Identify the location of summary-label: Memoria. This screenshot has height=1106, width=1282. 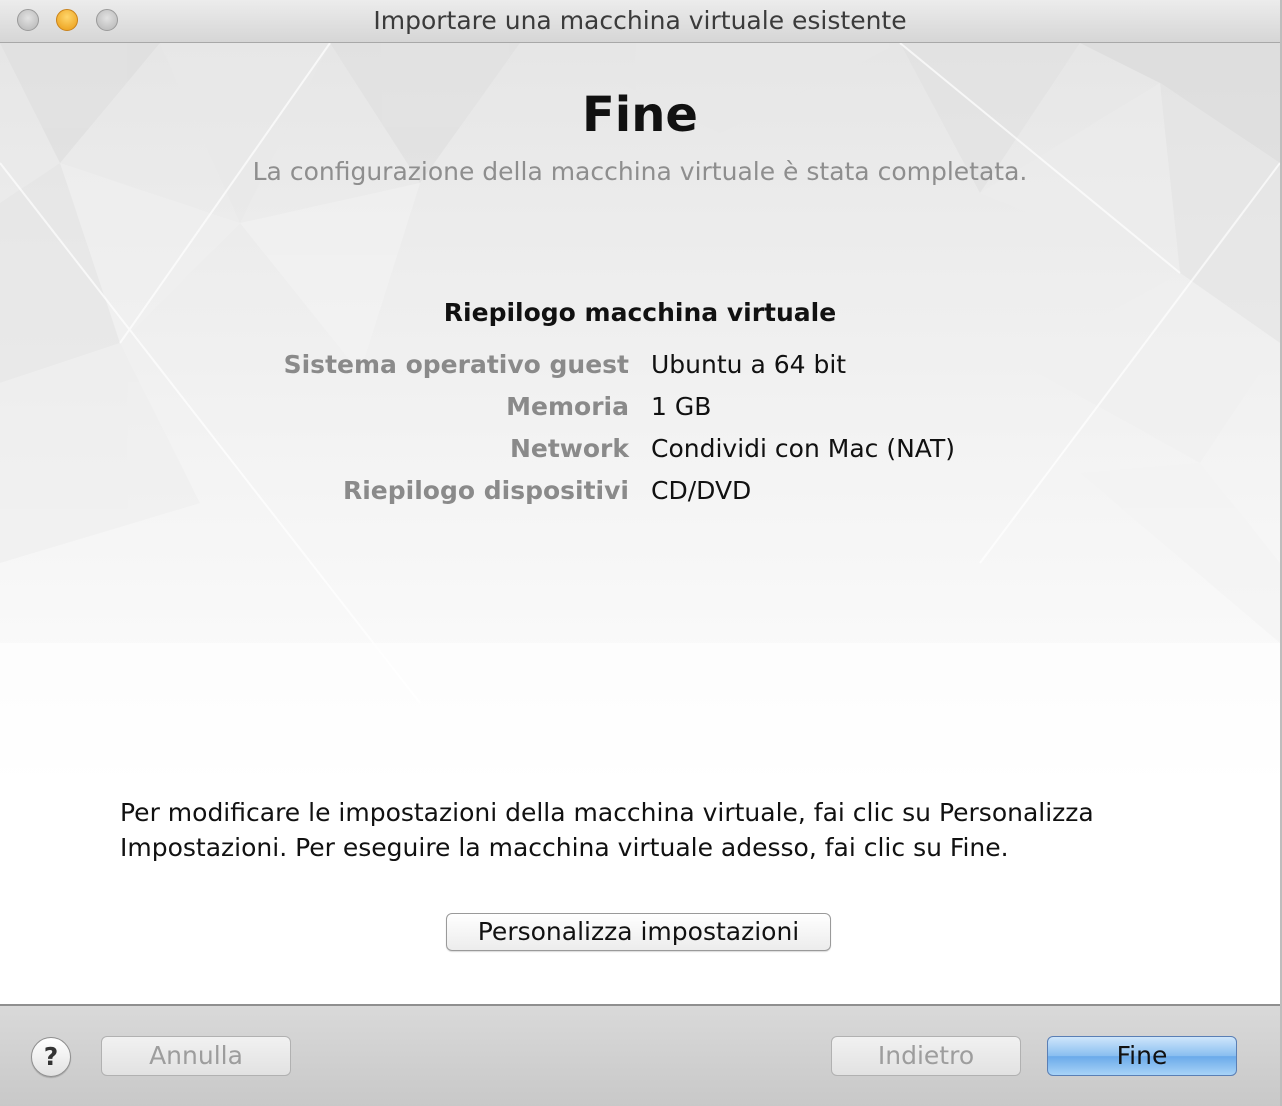
(567, 406).